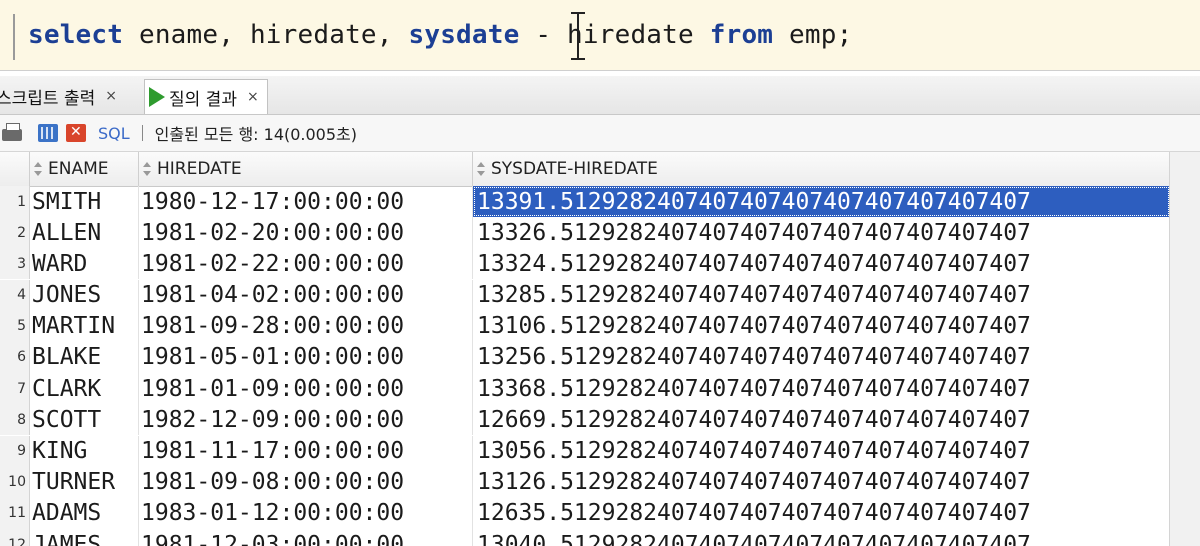 The image size is (1200, 546). Describe the element at coordinates (821, 537) in the screenshot. I see `cell-sysdate-hiredate: 13040.5129282407407407407407407407407407` at that location.